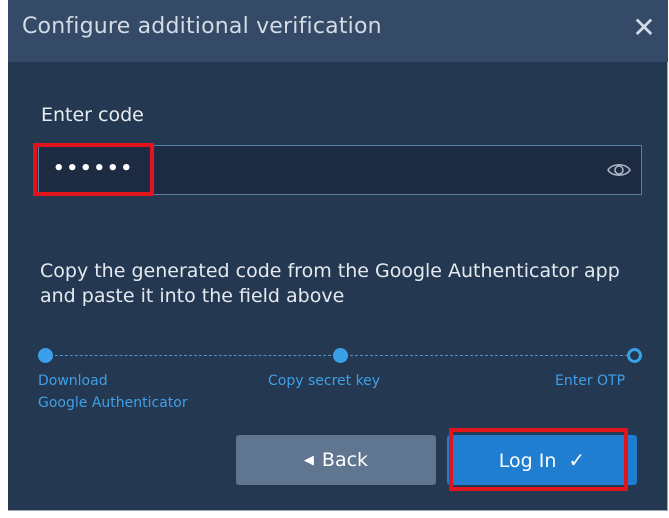  I want to click on back-button: ◀ Back, so click(336, 460).